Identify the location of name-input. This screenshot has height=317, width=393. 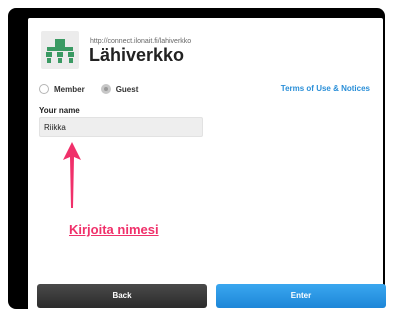
(121, 127).